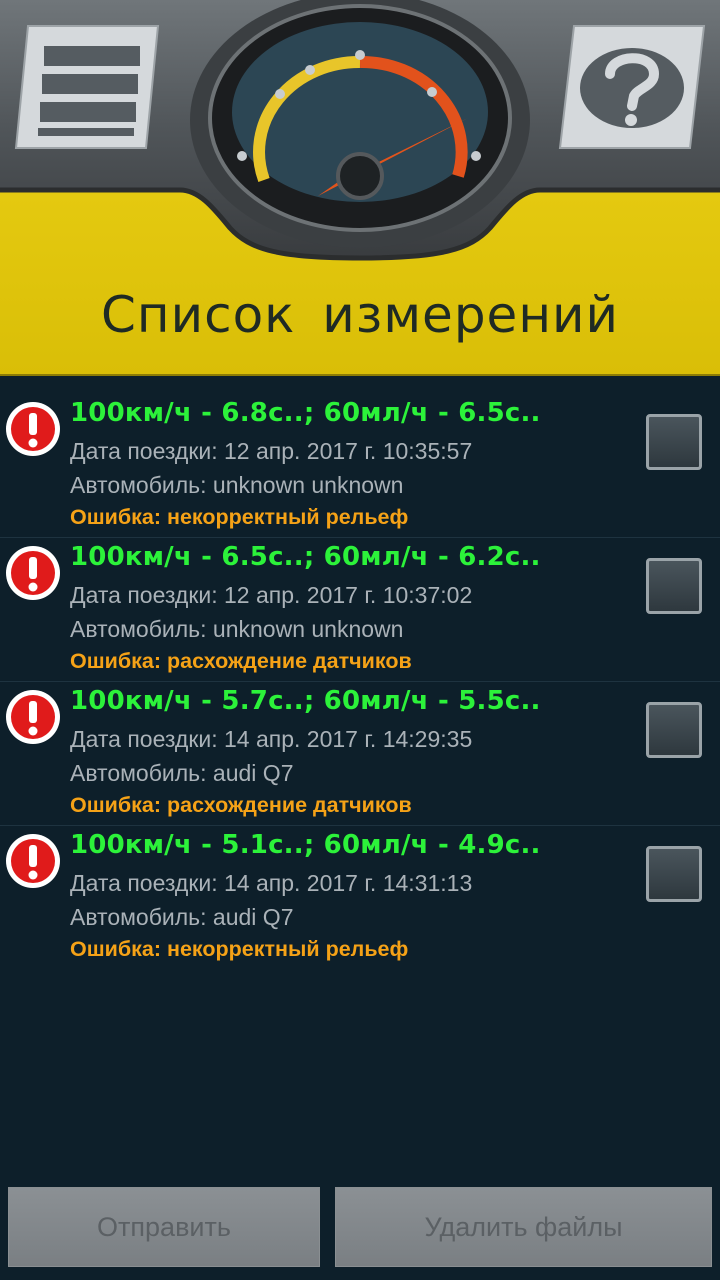 The image size is (720, 1280). I want to click on menu-button, so click(87, 87).